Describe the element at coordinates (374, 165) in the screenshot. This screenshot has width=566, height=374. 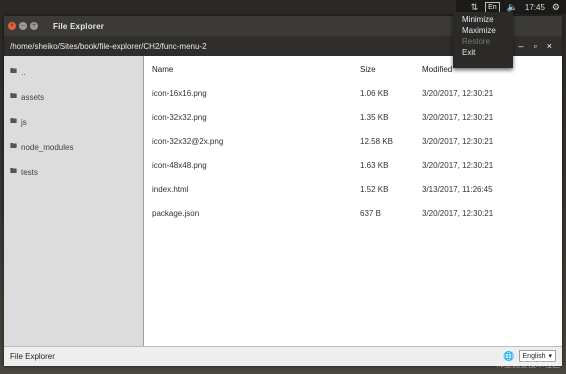
I see `file-size: 1.63 KB` at that location.